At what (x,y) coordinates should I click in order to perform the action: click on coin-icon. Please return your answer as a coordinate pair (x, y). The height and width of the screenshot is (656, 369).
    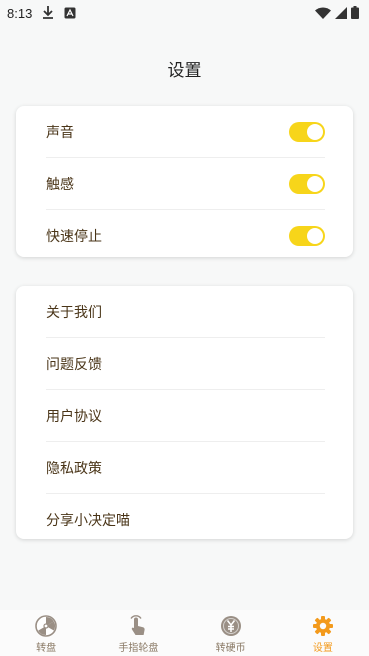
    Looking at the image, I should click on (230, 626).